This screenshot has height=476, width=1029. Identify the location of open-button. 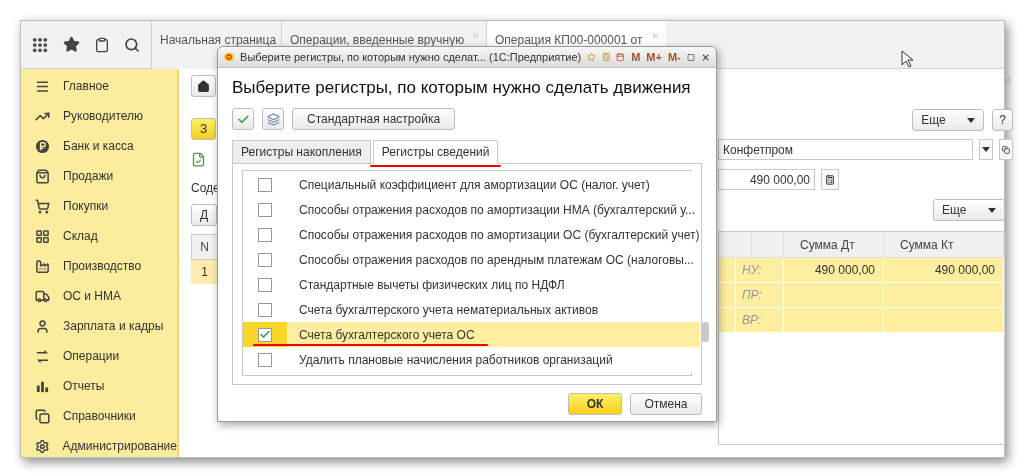
(1006, 149).